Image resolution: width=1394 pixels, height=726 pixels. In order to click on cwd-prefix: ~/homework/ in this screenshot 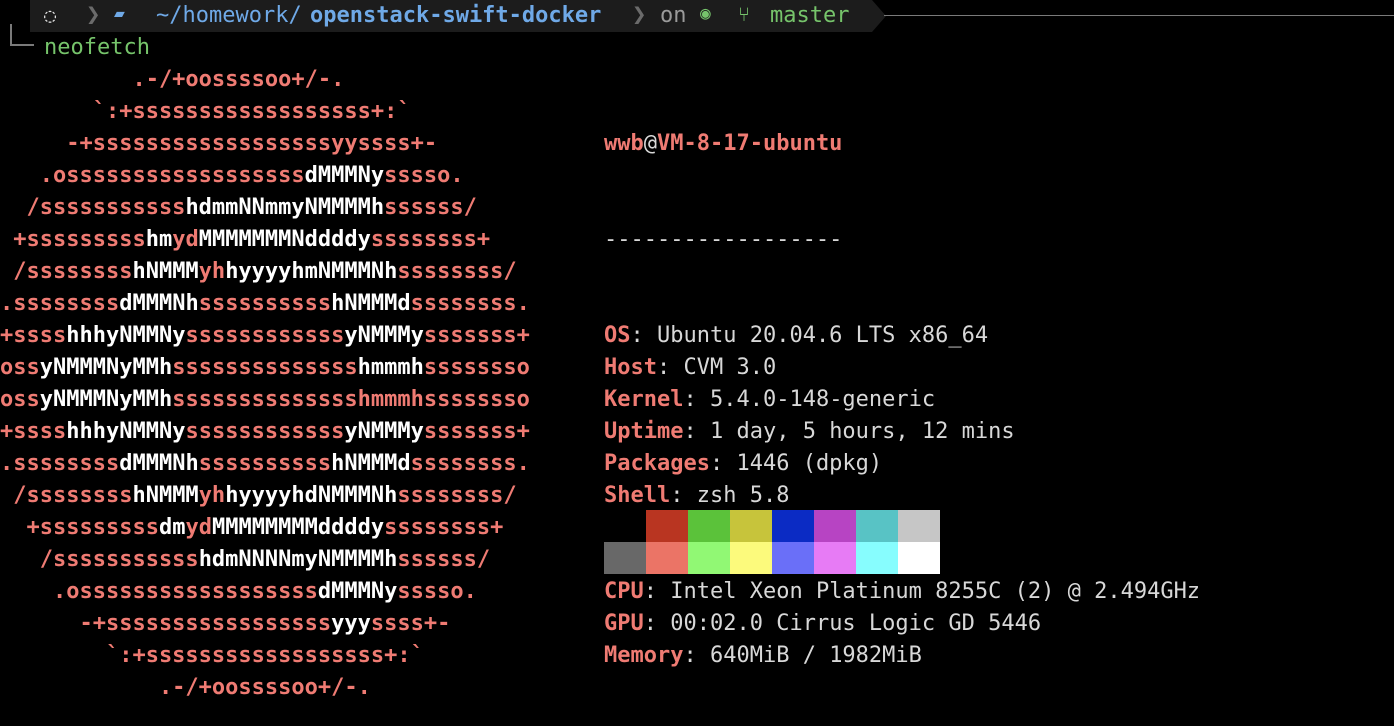, I will do `click(229, 15)`.